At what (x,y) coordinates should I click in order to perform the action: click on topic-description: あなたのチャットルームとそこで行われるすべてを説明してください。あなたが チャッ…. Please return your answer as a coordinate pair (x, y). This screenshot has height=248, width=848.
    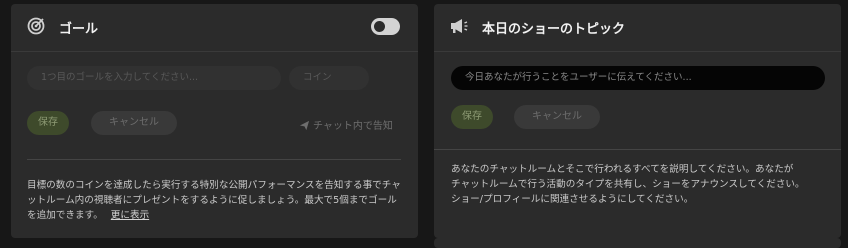
    Looking at the image, I should click on (643, 184).